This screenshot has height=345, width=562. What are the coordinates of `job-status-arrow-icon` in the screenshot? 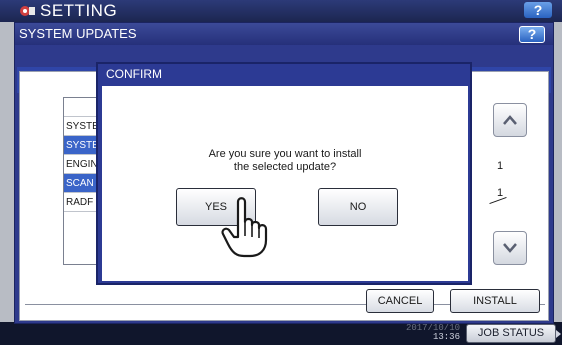 It's located at (558, 334).